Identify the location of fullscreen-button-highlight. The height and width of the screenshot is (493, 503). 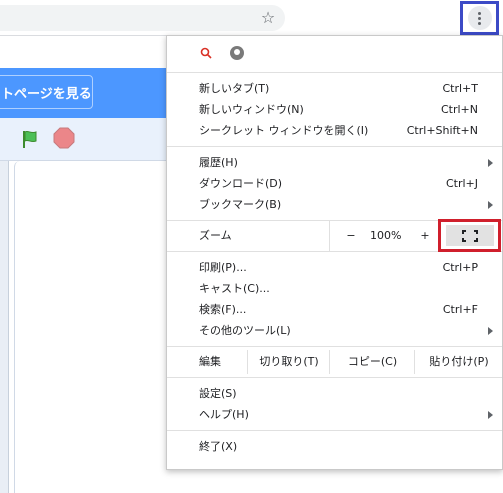
(469, 235).